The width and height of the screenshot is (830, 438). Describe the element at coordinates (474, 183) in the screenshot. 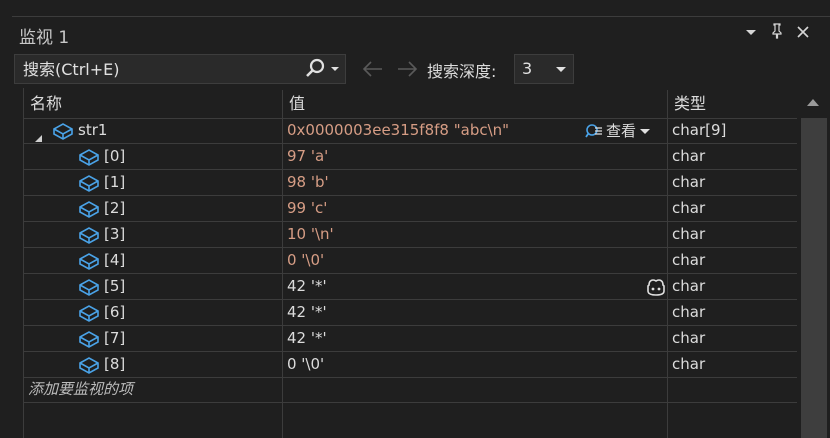

I see `value-cell: 98 'b'` at that location.